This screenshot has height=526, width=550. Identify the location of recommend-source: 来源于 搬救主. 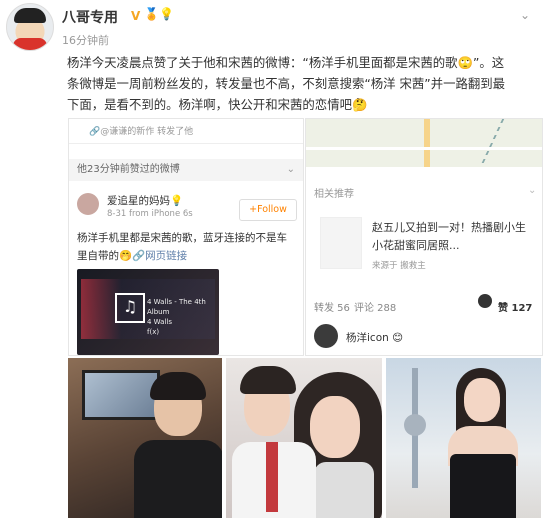
(399, 266).